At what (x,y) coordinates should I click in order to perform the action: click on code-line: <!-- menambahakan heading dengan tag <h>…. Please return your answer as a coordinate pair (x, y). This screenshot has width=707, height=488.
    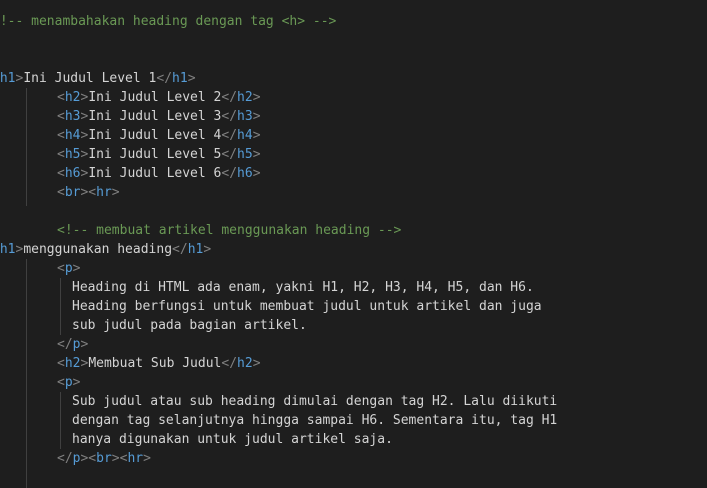
    Looking at the image, I should click on (168, 21).